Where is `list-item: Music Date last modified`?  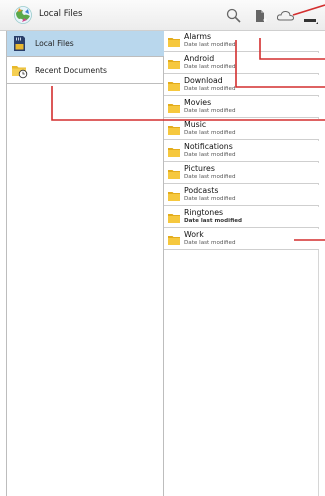 list-item: Music Date last modified is located at coordinates (241, 129).